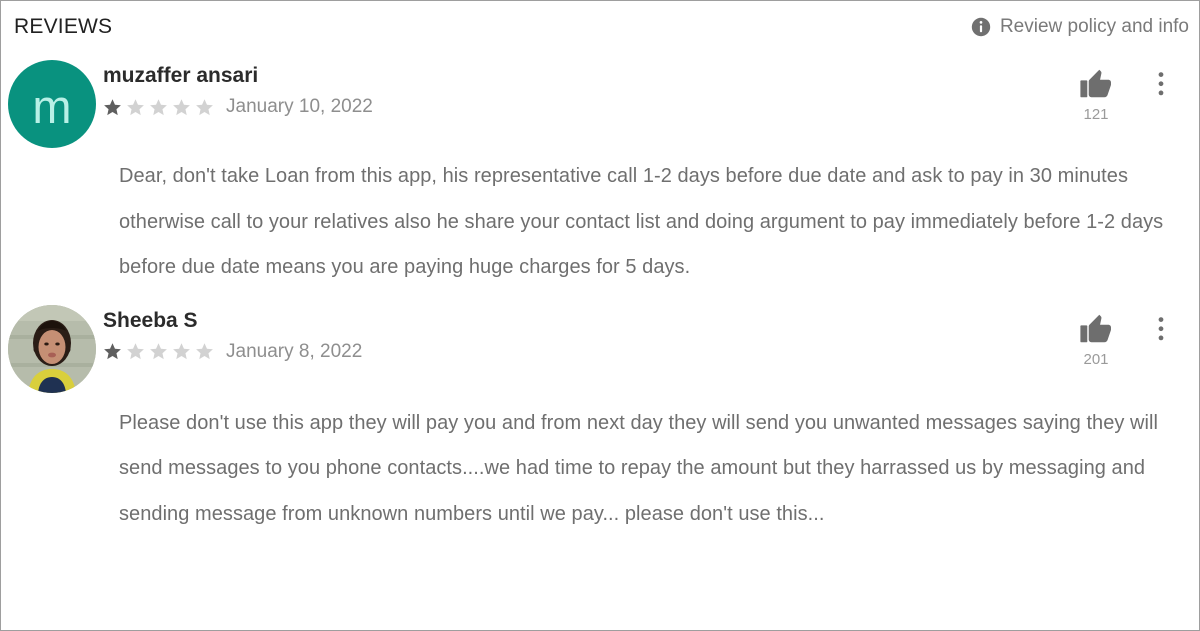 The image size is (1200, 631). I want to click on rating-row: January 10, 2022, so click(581, 107).